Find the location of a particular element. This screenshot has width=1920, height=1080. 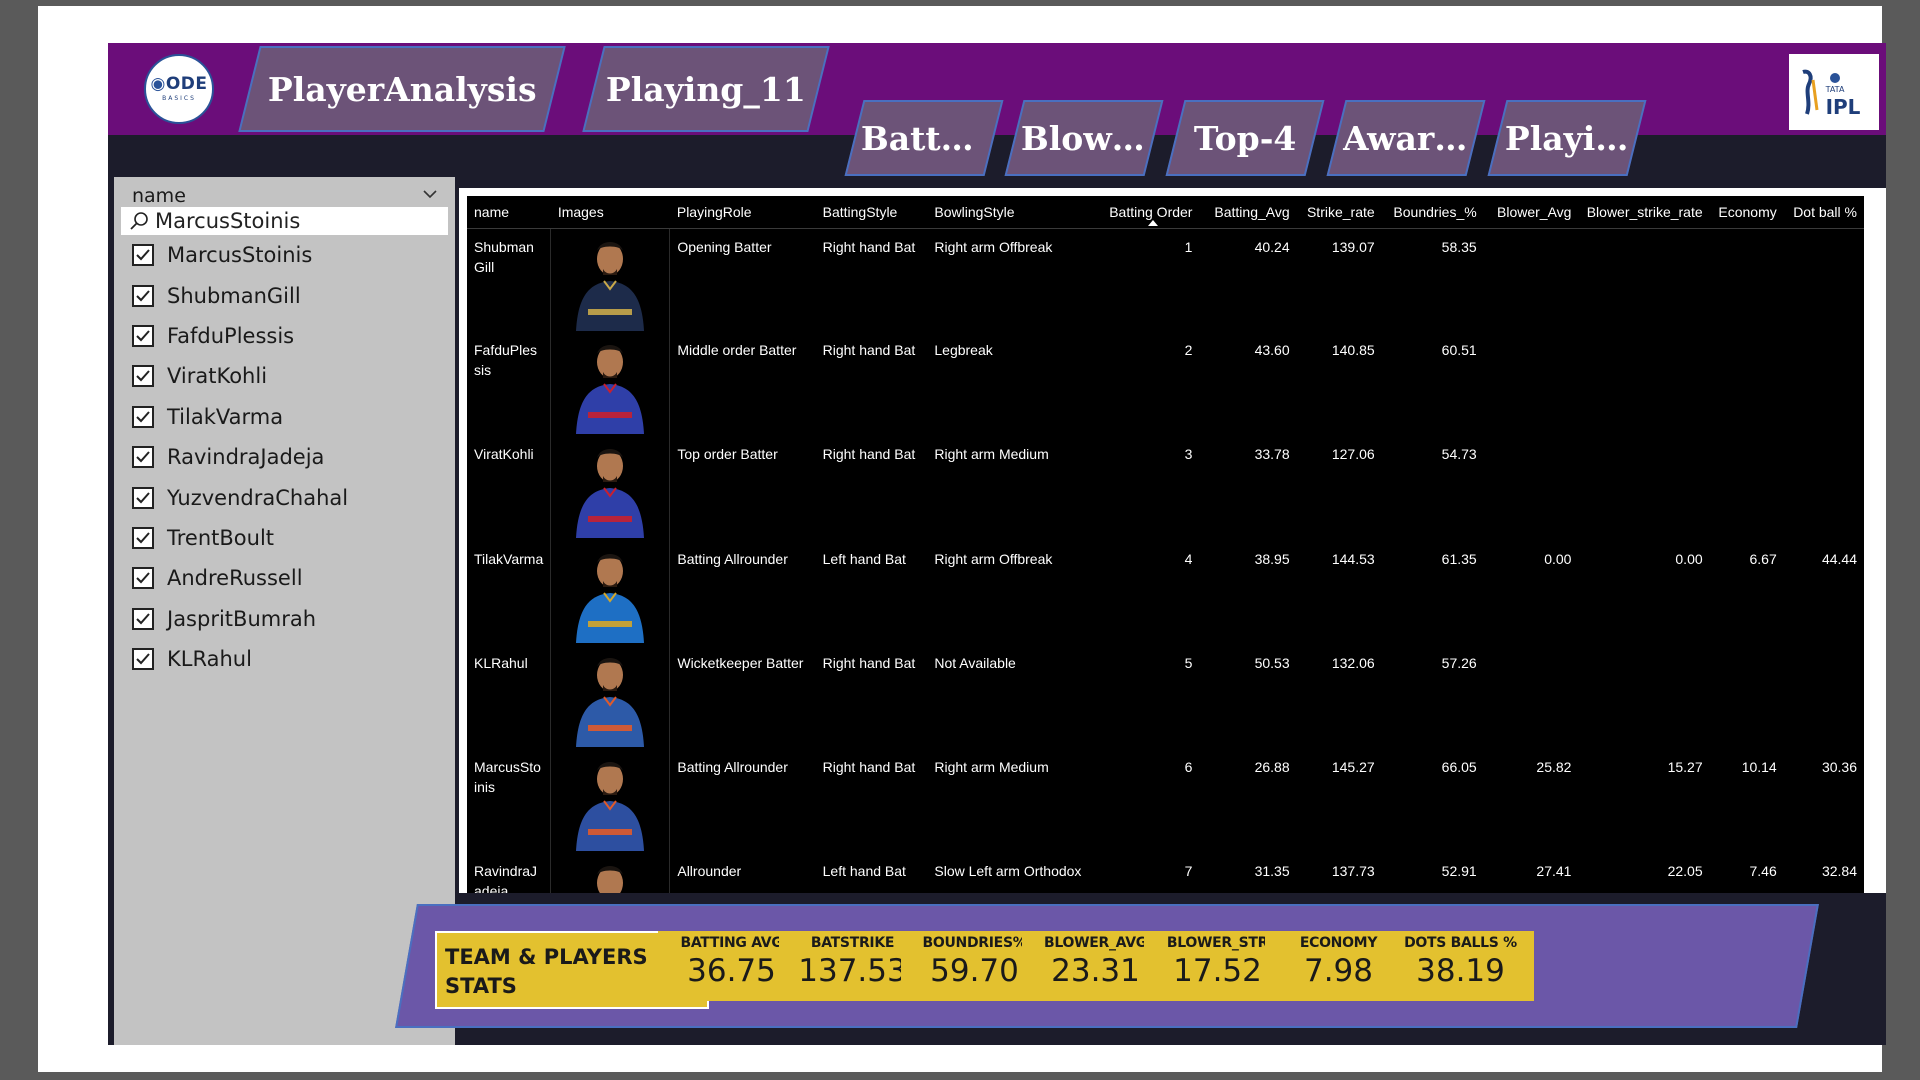

tab-player-analysis: PlayerAnalysis is located at coordinates (402, 89).